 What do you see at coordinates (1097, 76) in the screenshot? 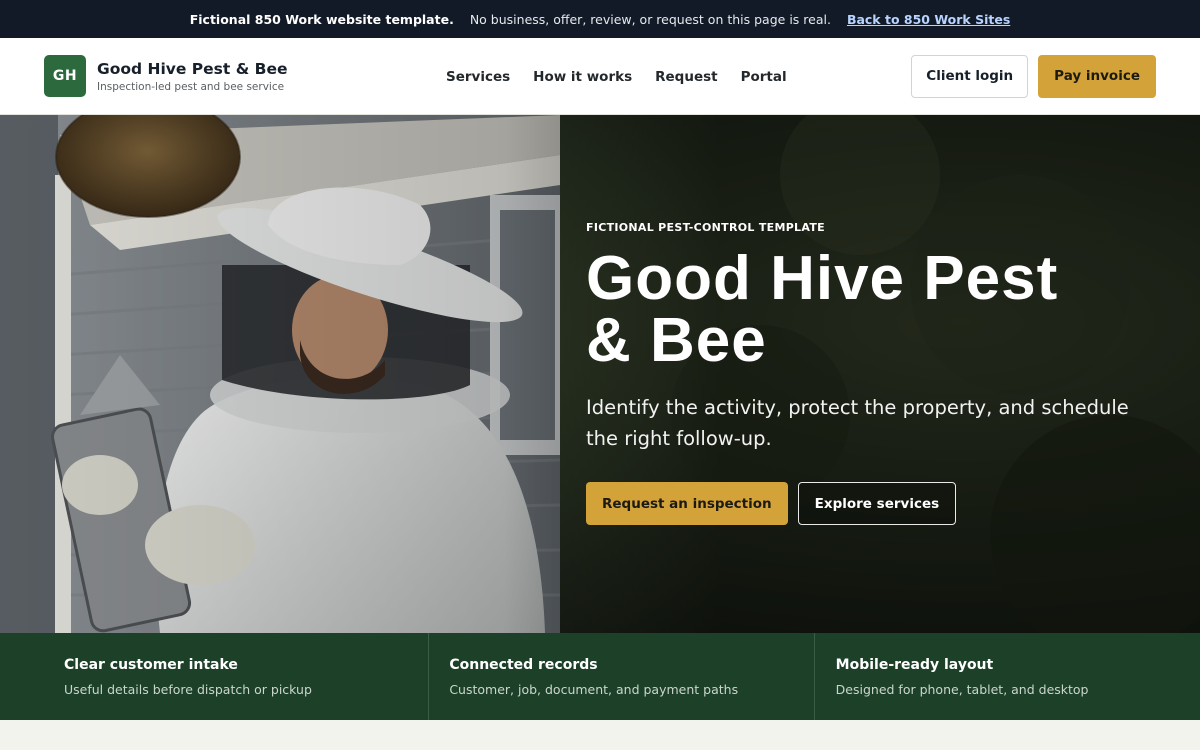
I see `pay-invoice-button: Pay invoice` at bounding box center [1097, 76].